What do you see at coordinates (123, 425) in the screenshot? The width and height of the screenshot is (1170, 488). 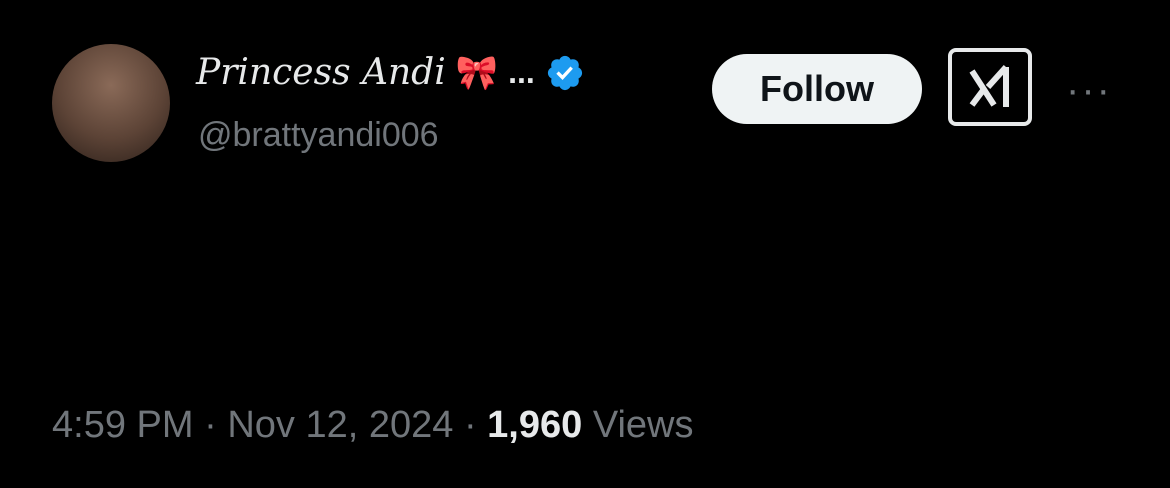 I see `tweet-time: 4:59 PM` at bounding box center [123, 425].